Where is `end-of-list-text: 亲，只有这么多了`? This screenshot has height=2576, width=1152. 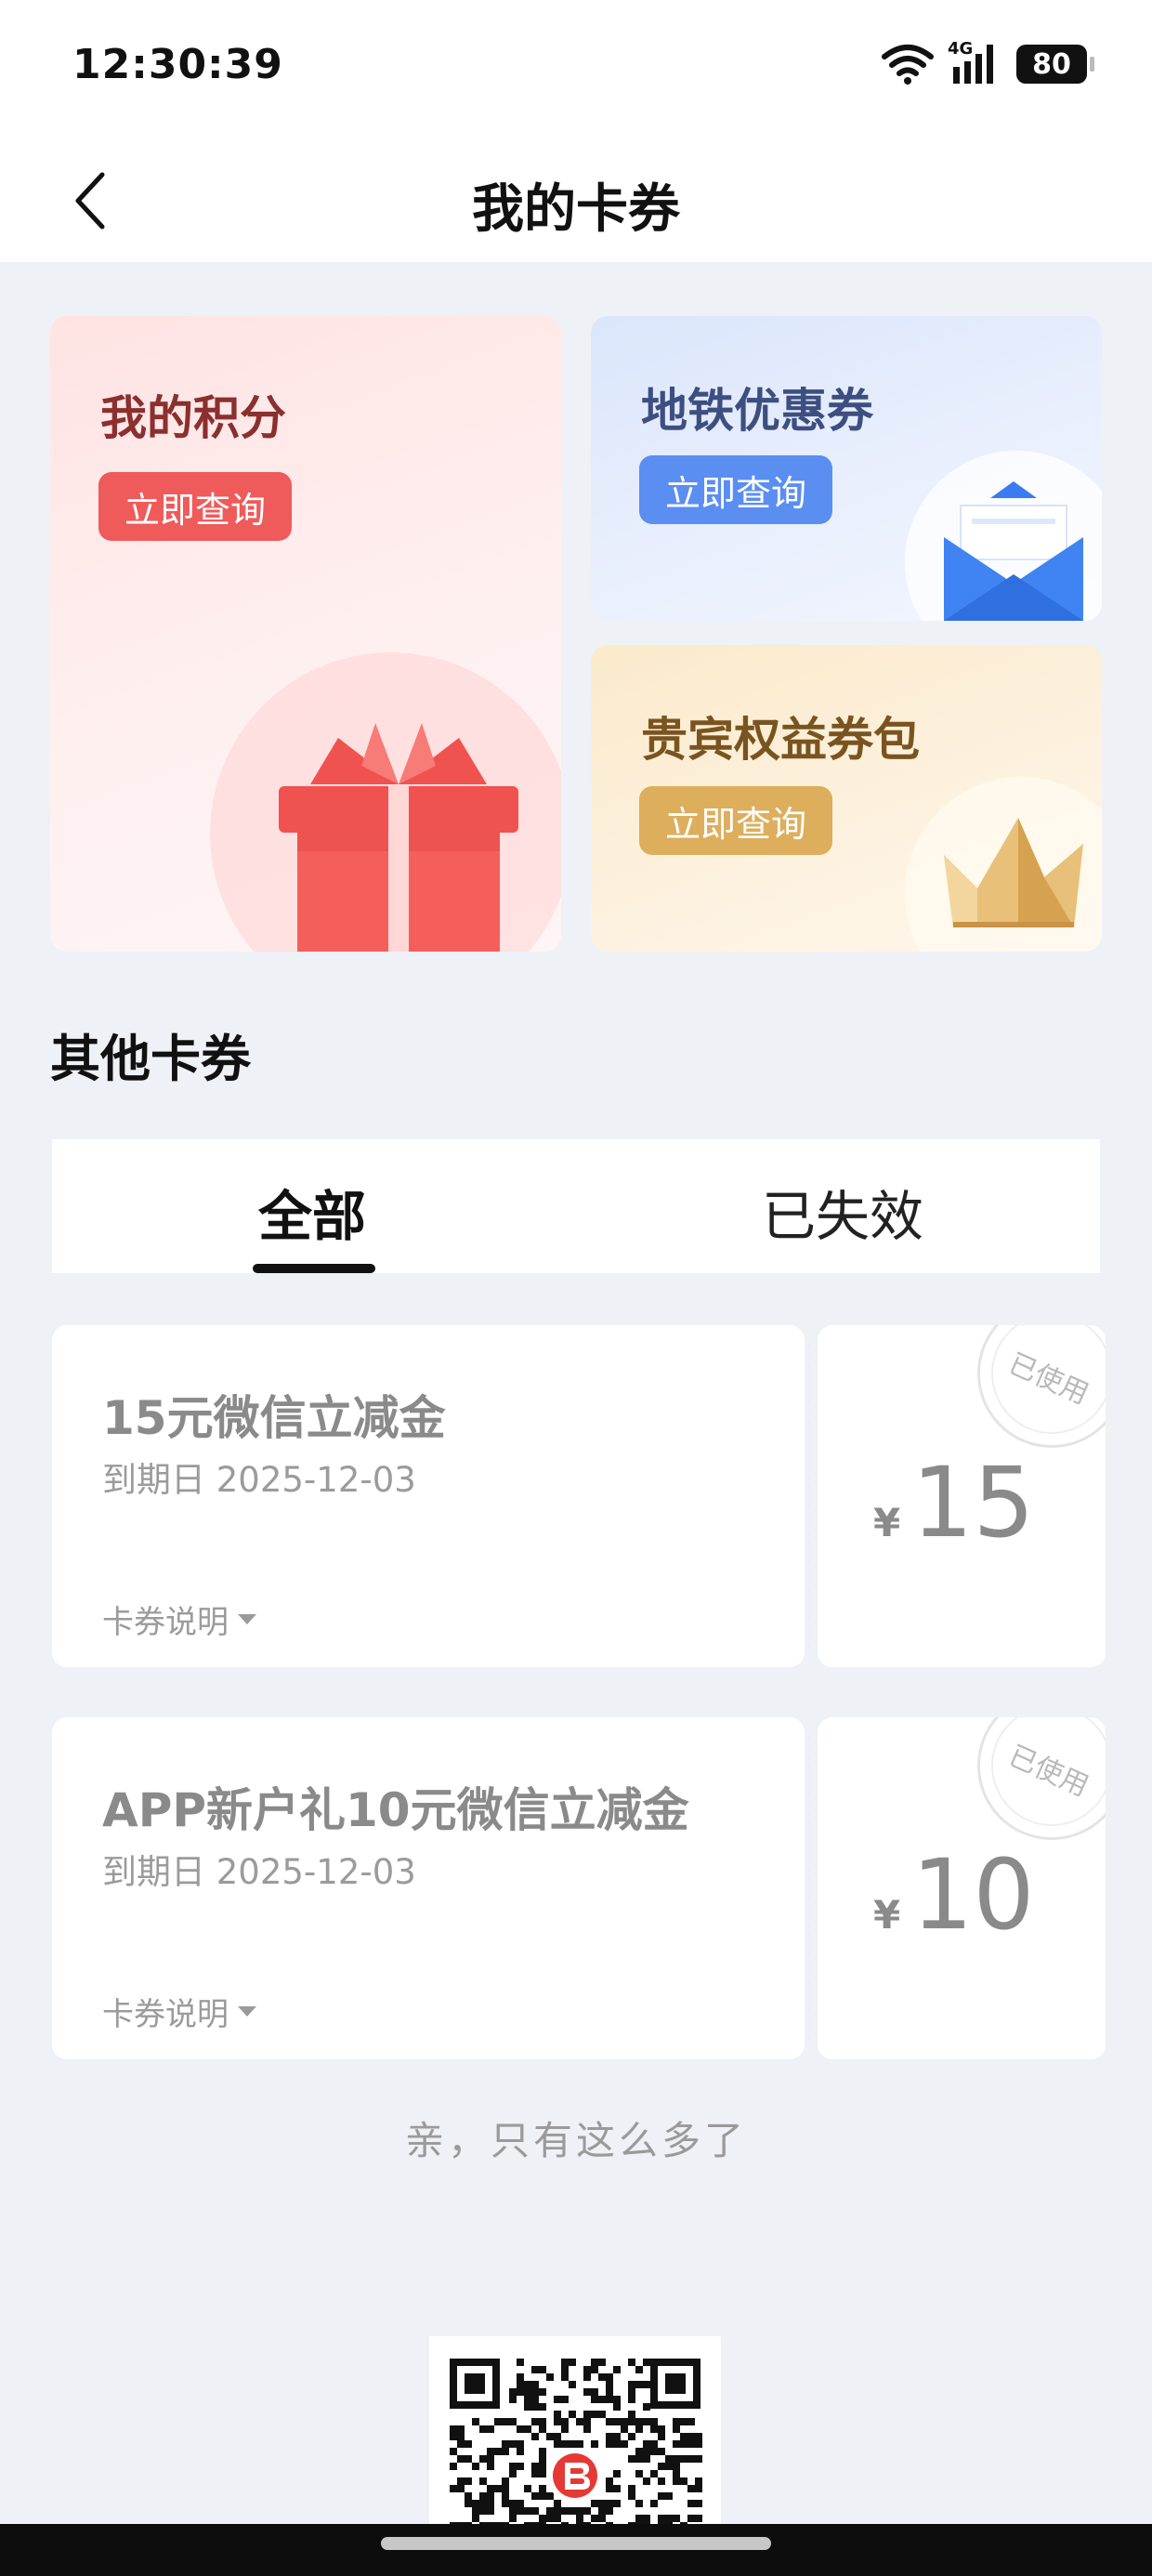 end-of-list-text: 亲，只有这么多了 is located at coordinates (575, 2140).